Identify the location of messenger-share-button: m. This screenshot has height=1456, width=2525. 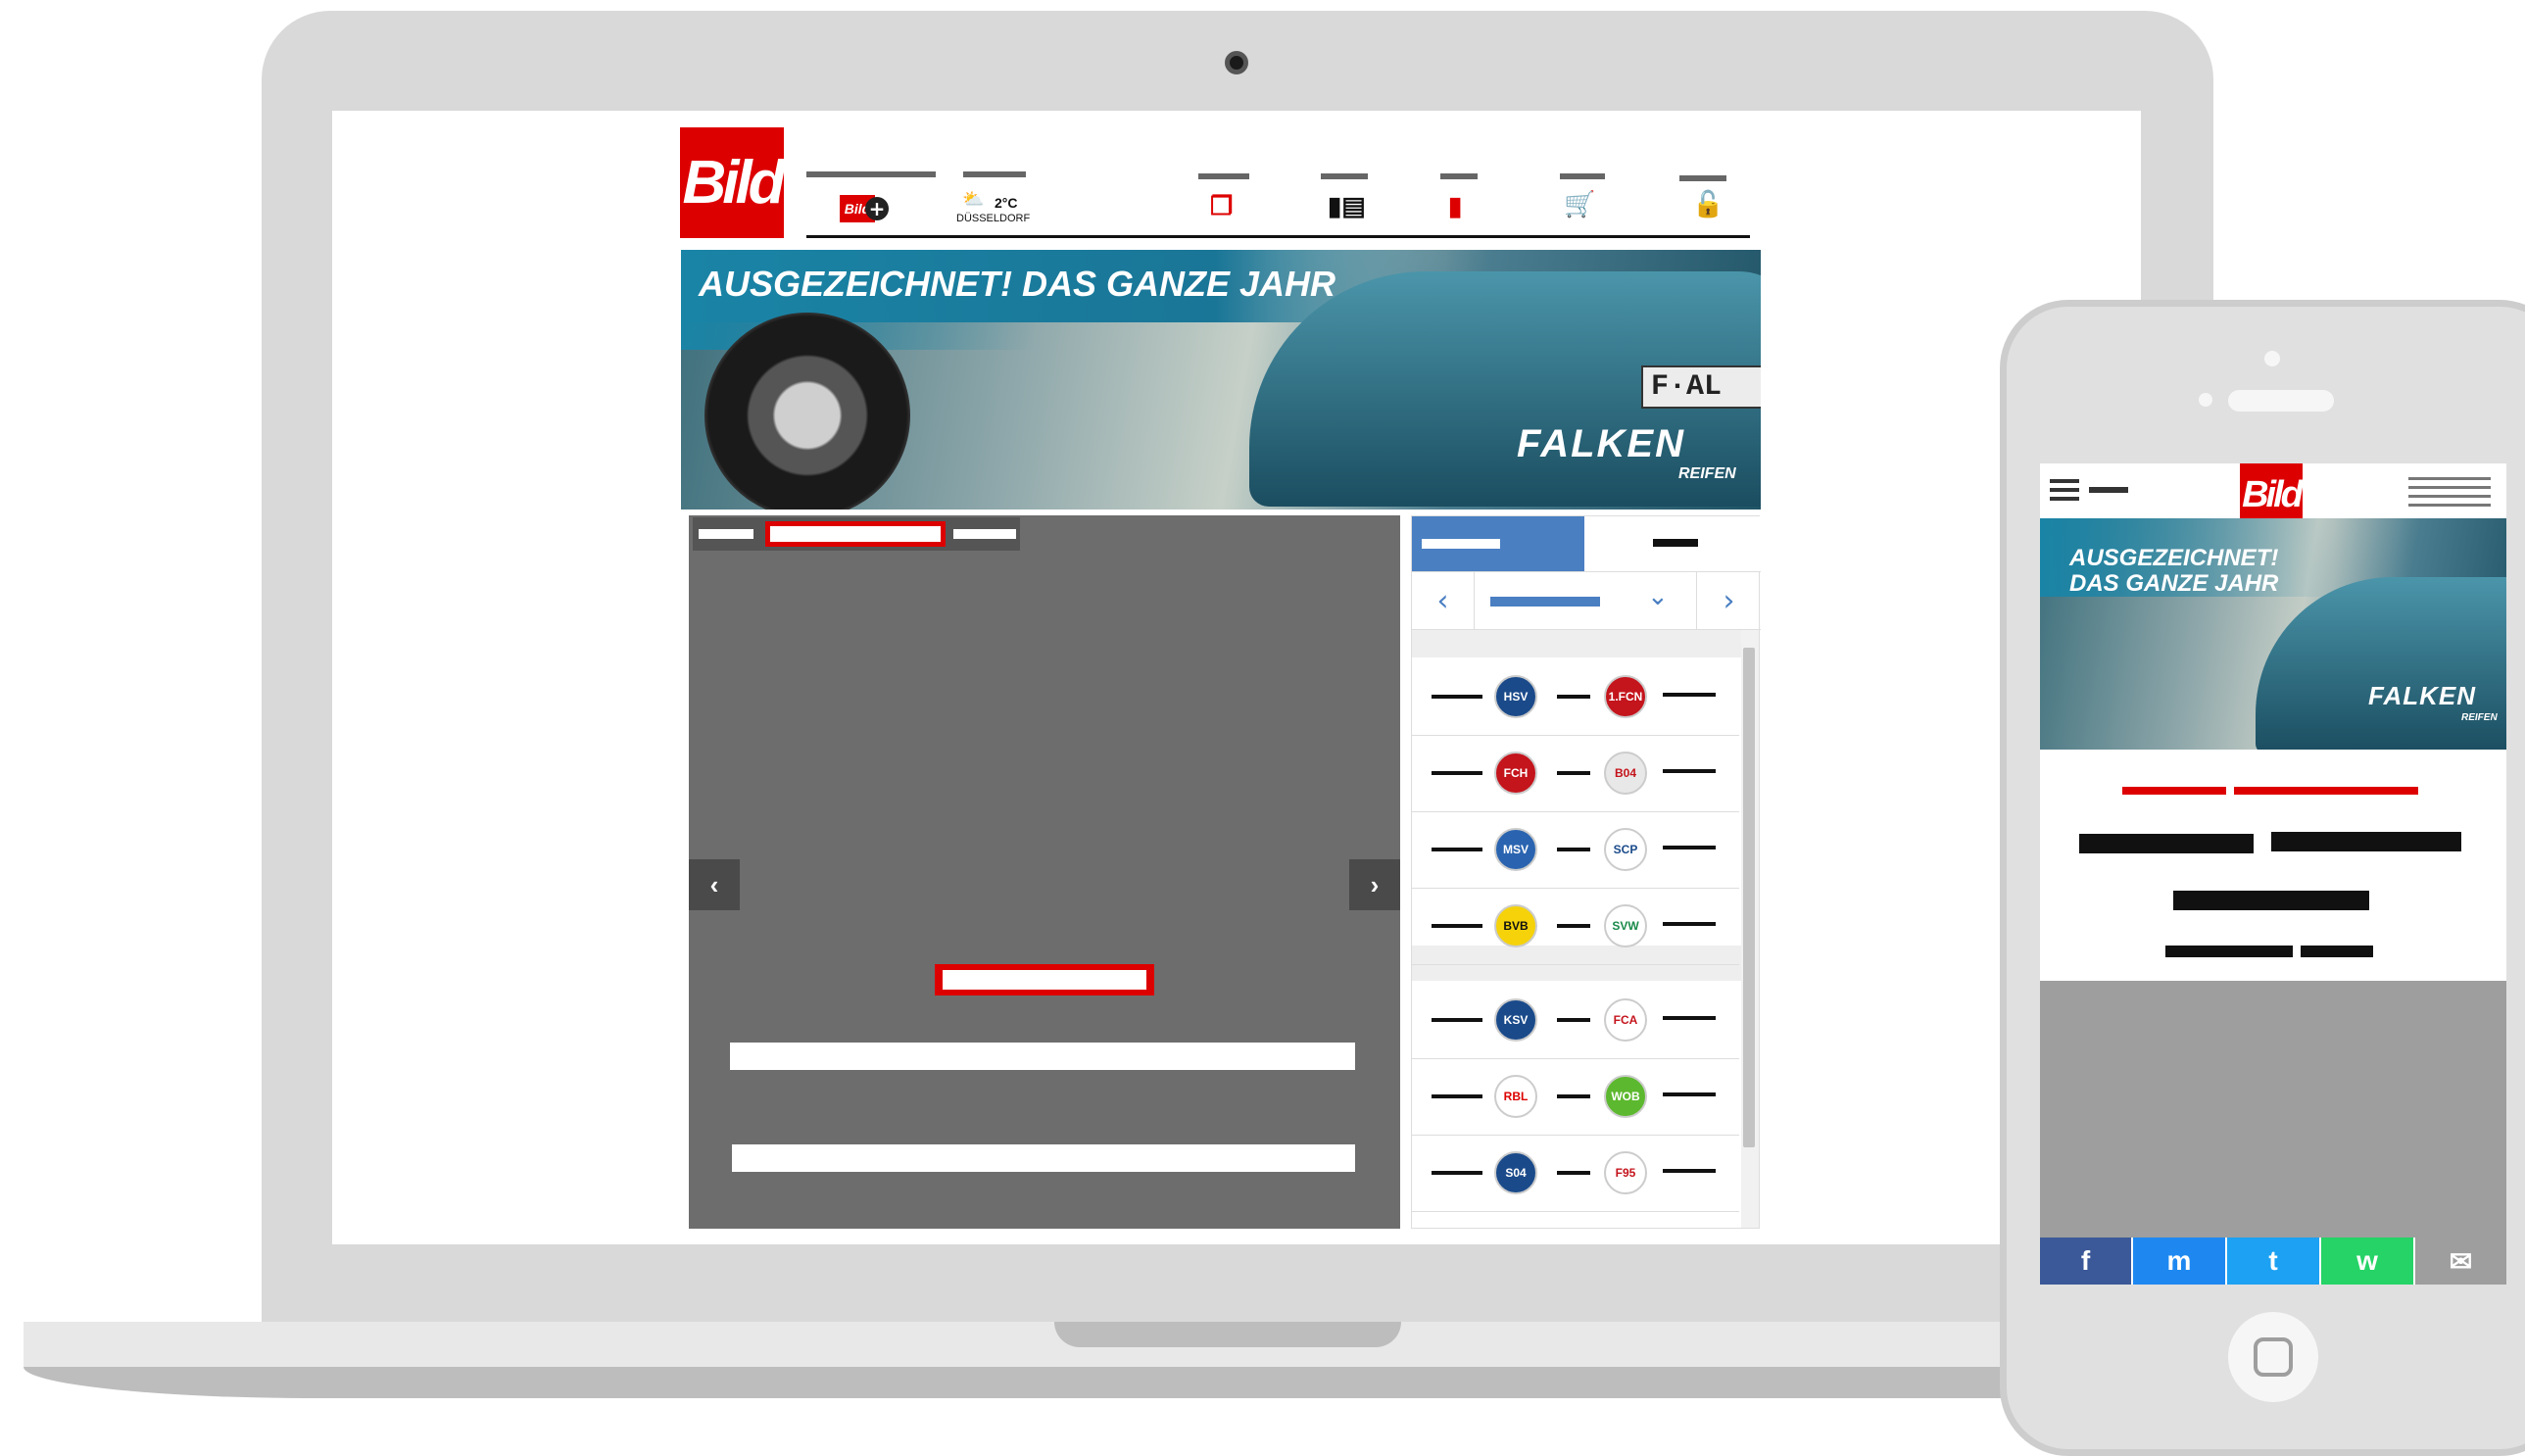
(2179, 1261).